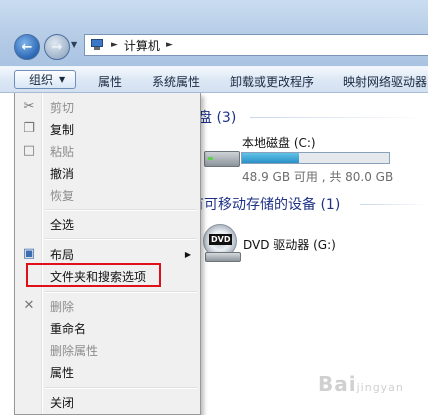 The width and height of the screenshot is (428, 415). I want to click on group-header-removable: 有可移动存储的设备 (1), so click(265, 204).